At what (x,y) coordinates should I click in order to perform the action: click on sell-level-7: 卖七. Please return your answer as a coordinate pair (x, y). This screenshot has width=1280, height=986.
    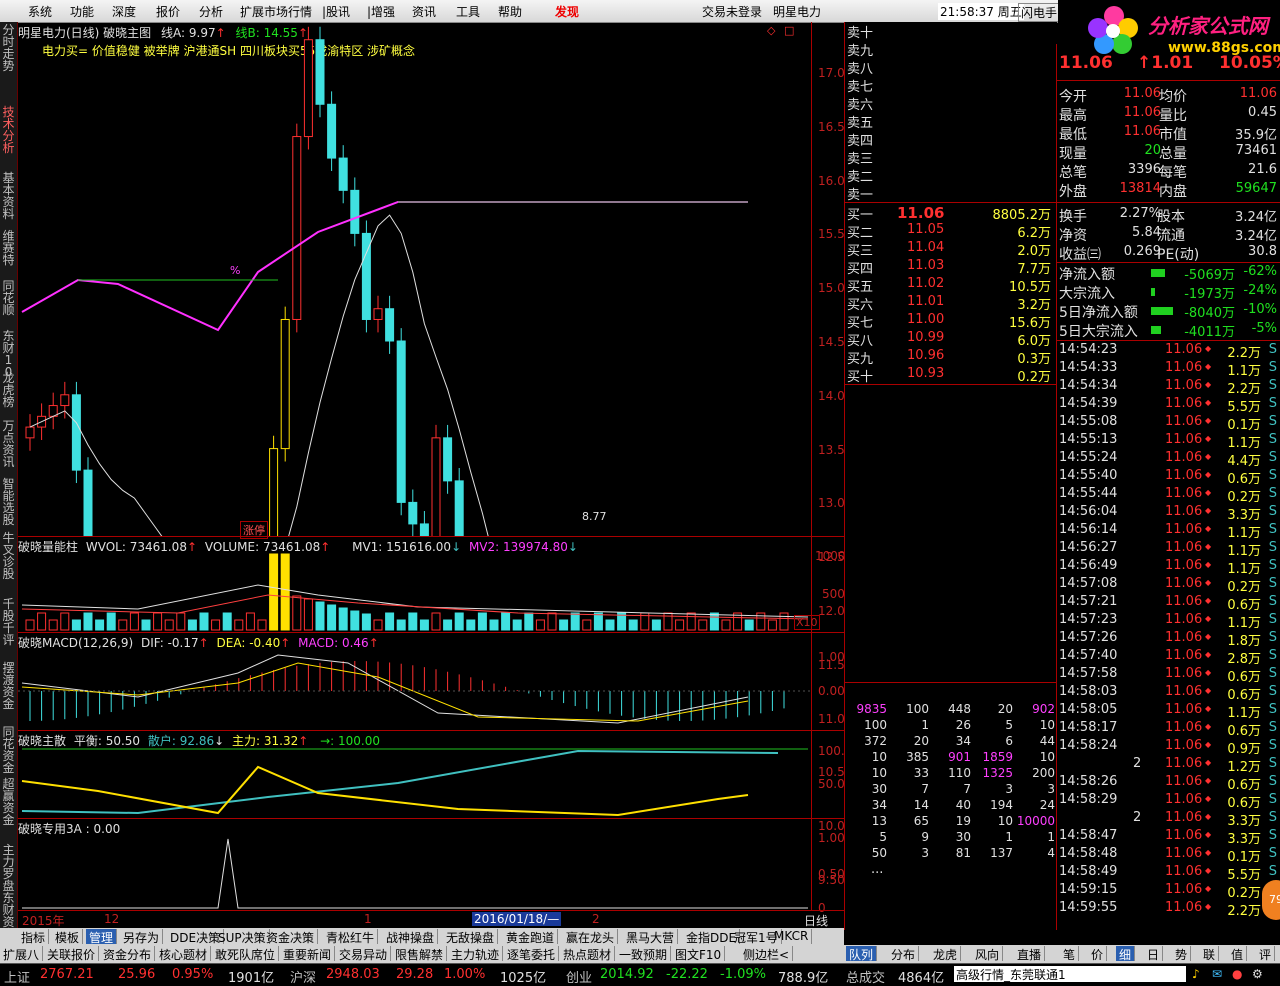
    Looking at the image, I should click on (860, 85).